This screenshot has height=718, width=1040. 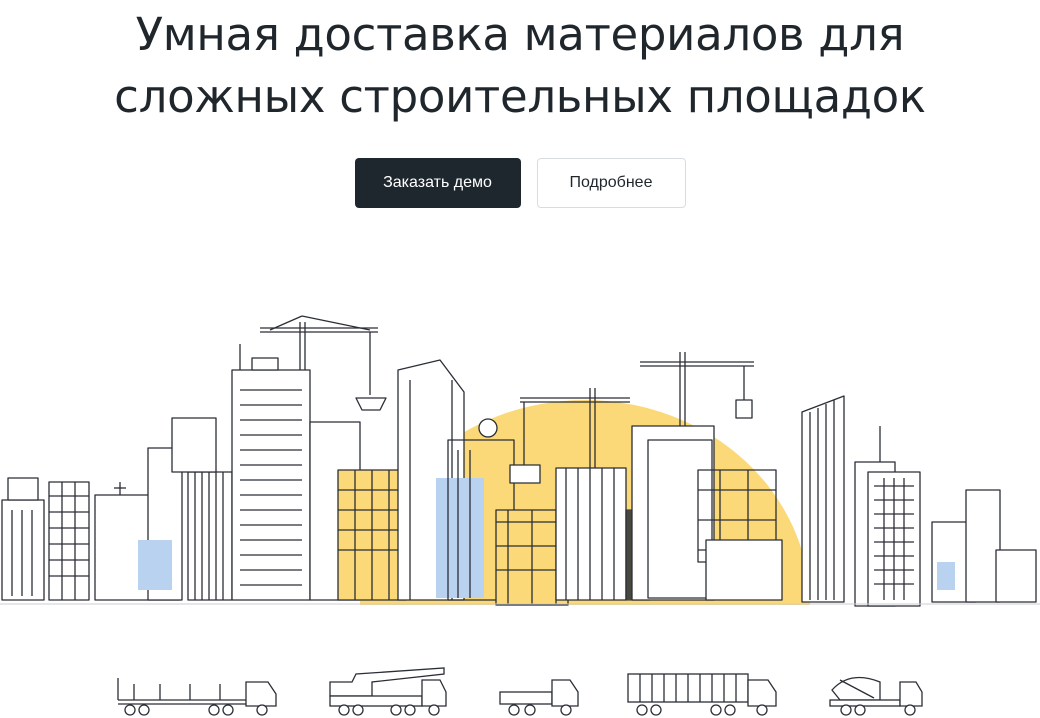 I want to click on vehicle-row, so click(x=520, y=691).